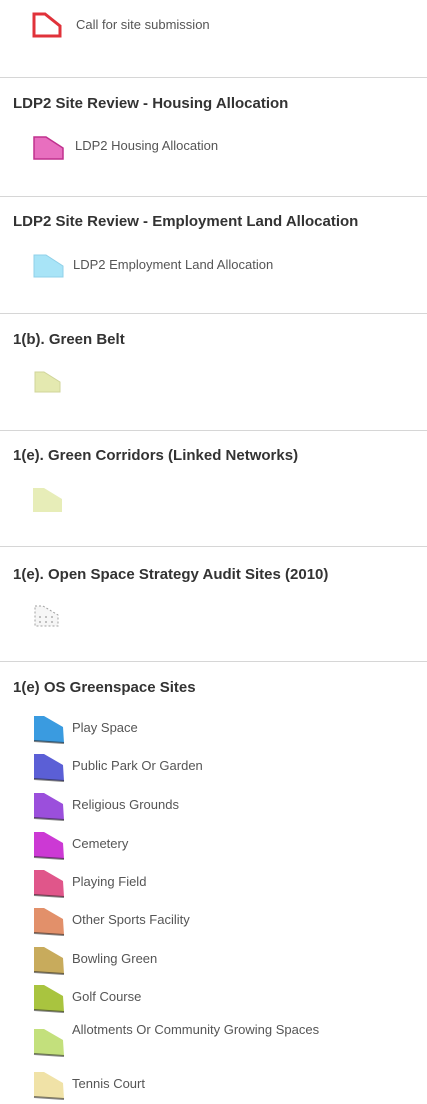 This screenshot has height=1104, width=427. What do you see at coordinates (49, 961) in the screenshot?
I see `tan-polygon-icon` at bounding box center [49, 961].